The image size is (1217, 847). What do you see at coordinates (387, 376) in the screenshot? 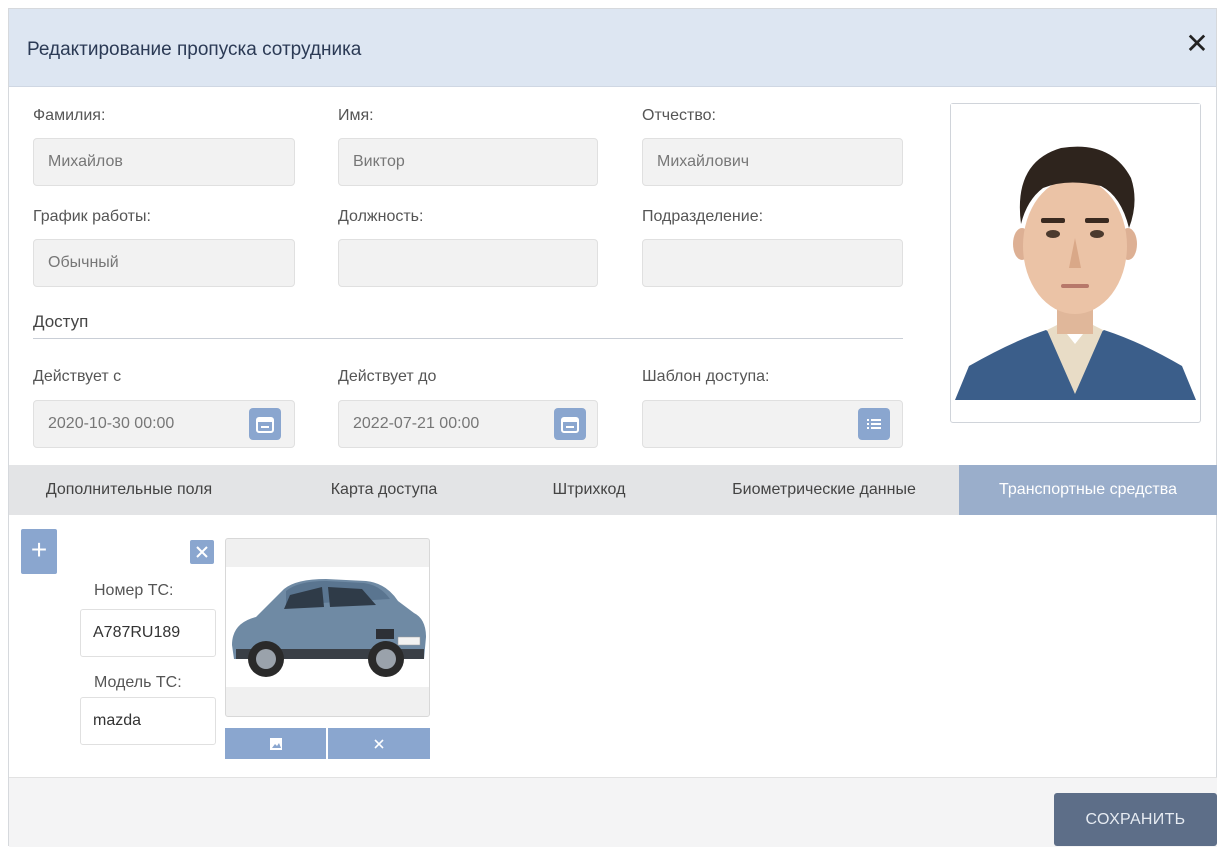
I see `valid-to-label: Действует до` at bounding box center [387, 376].